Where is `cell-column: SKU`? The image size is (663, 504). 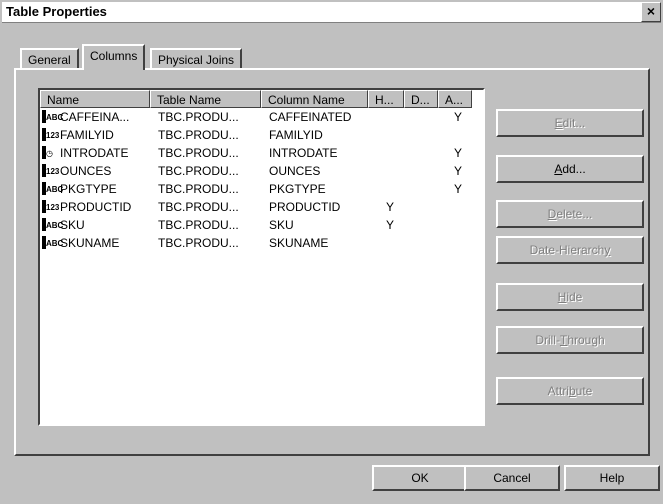 cell-column: SKU is located at coordinates (281, 225).